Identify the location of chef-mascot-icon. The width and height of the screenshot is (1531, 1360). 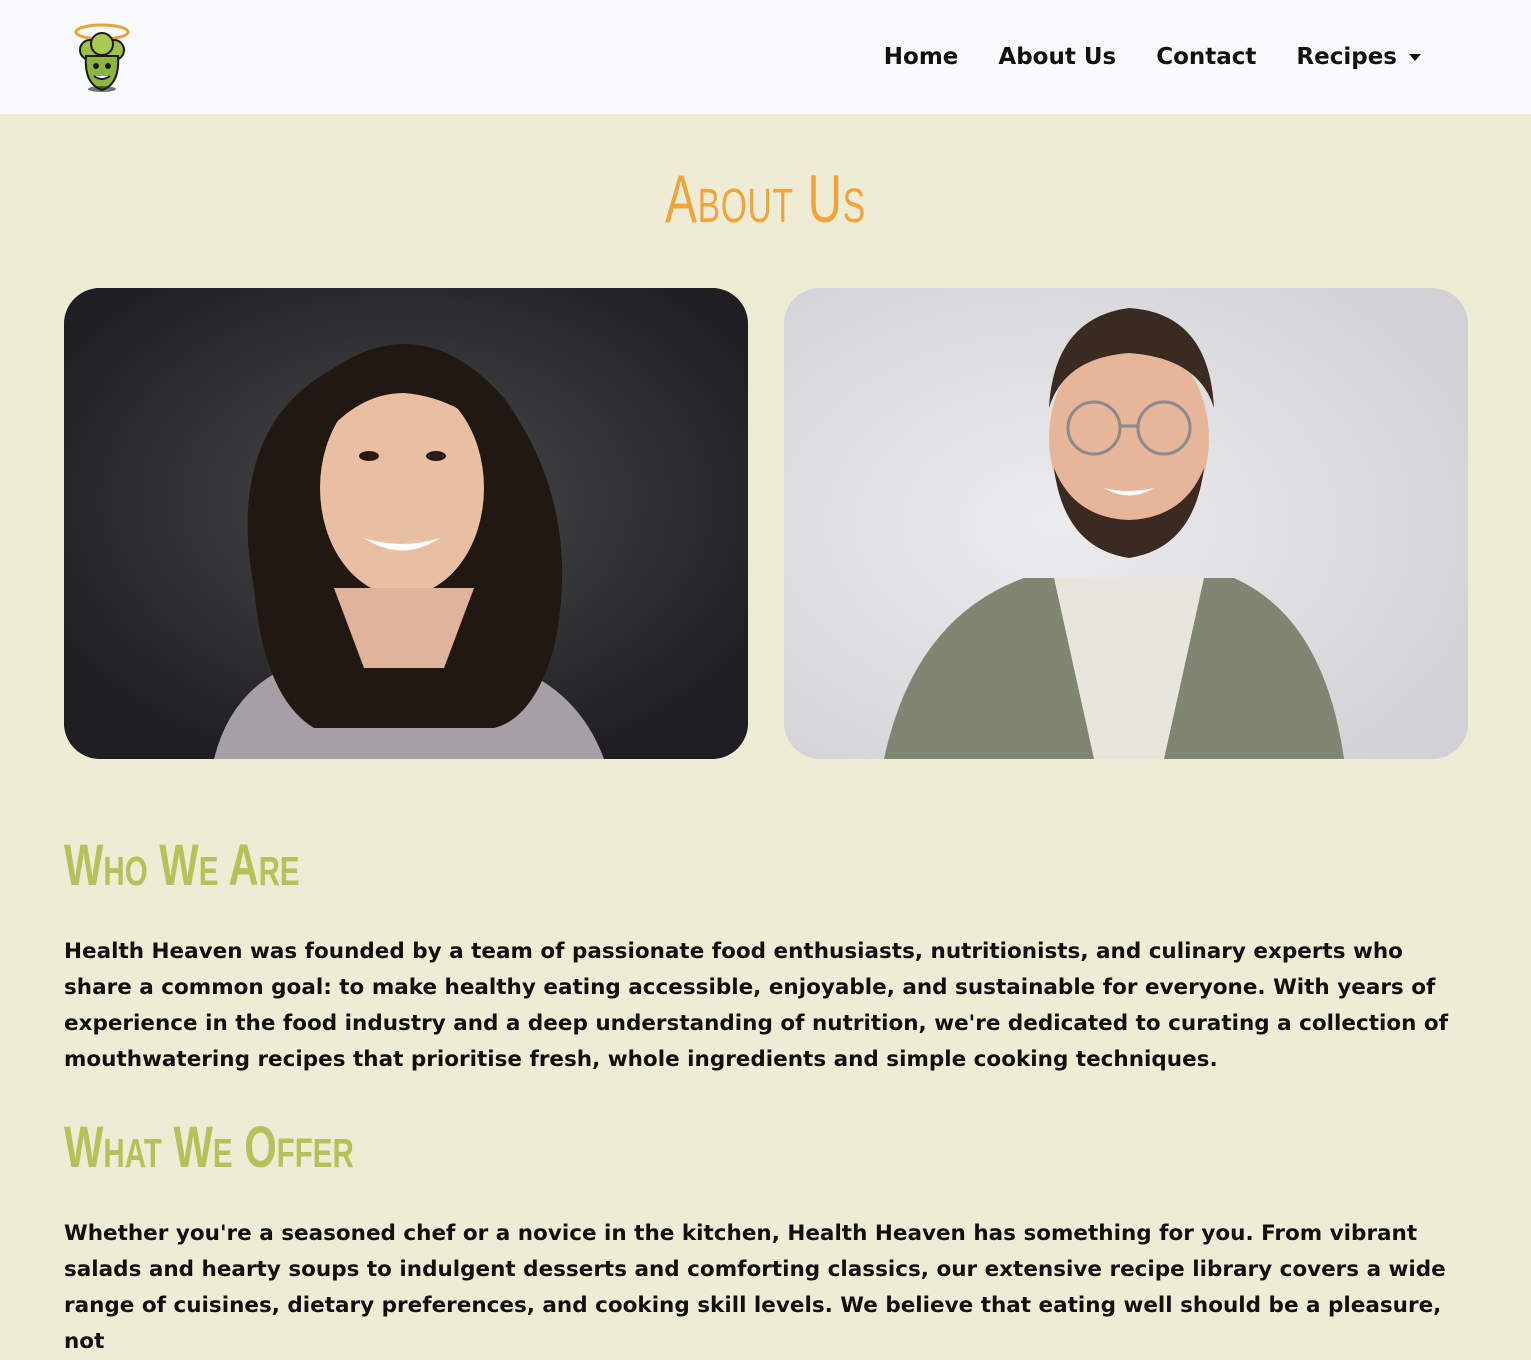
(102, 57).